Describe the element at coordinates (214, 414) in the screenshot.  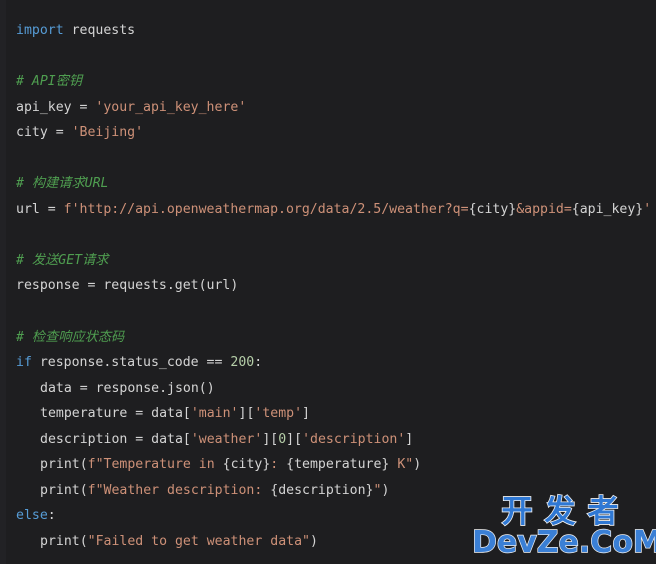
I see `code-token-str: 'main'` at that location.